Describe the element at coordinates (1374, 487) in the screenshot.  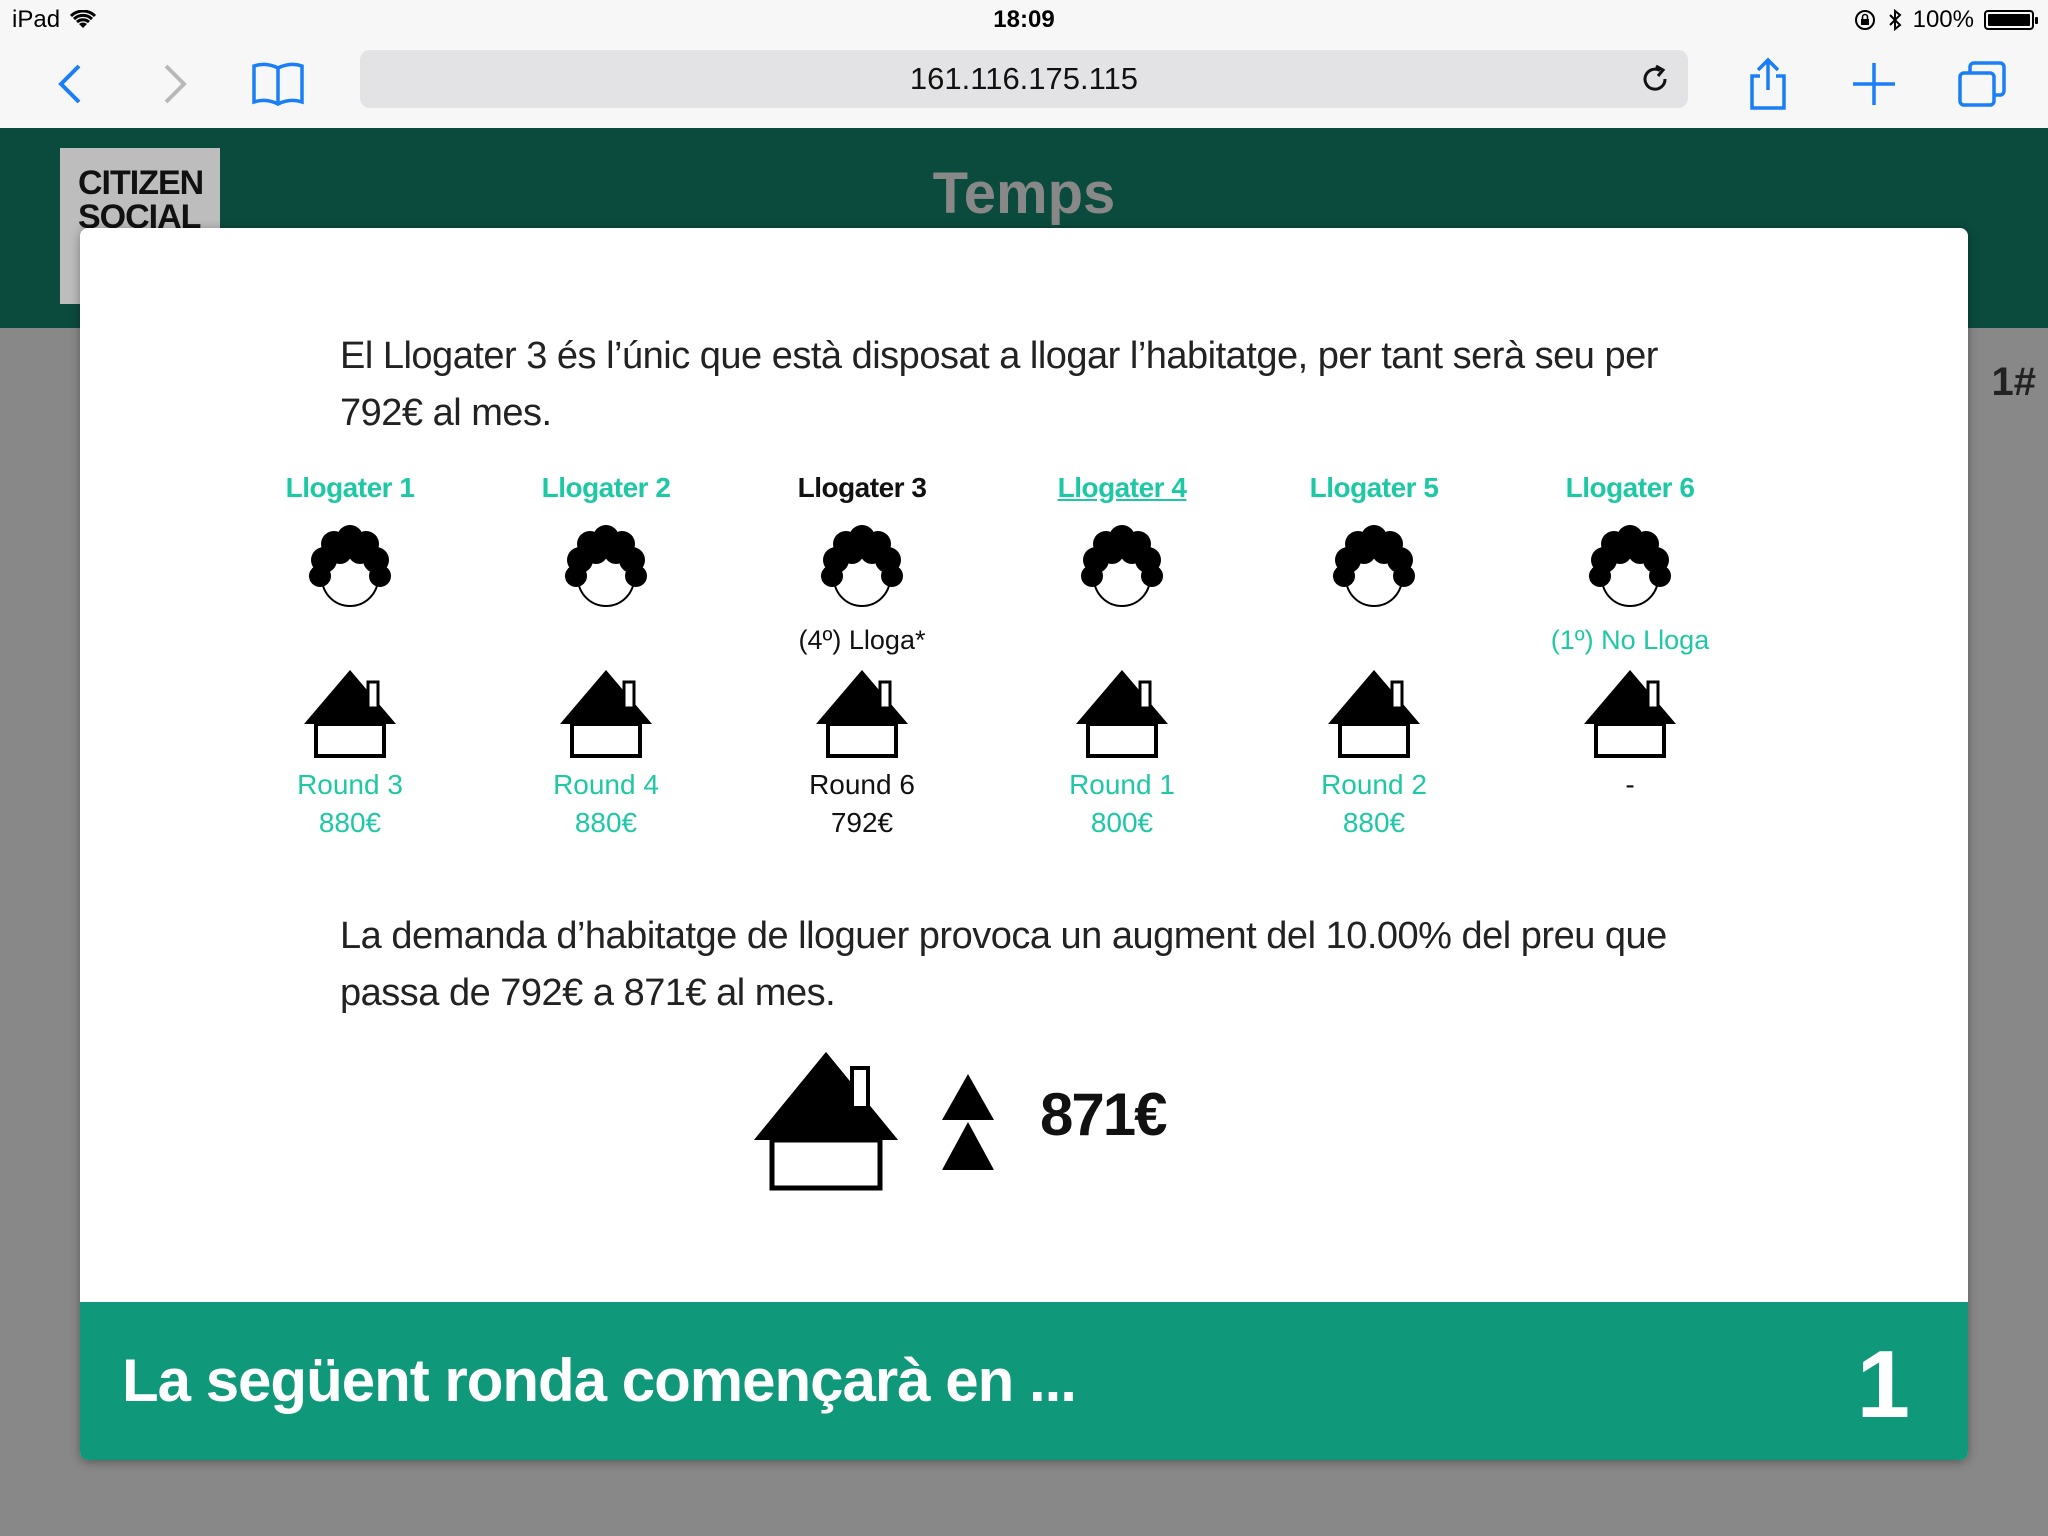
I see `tenant-name: Llogater 5` at that location.